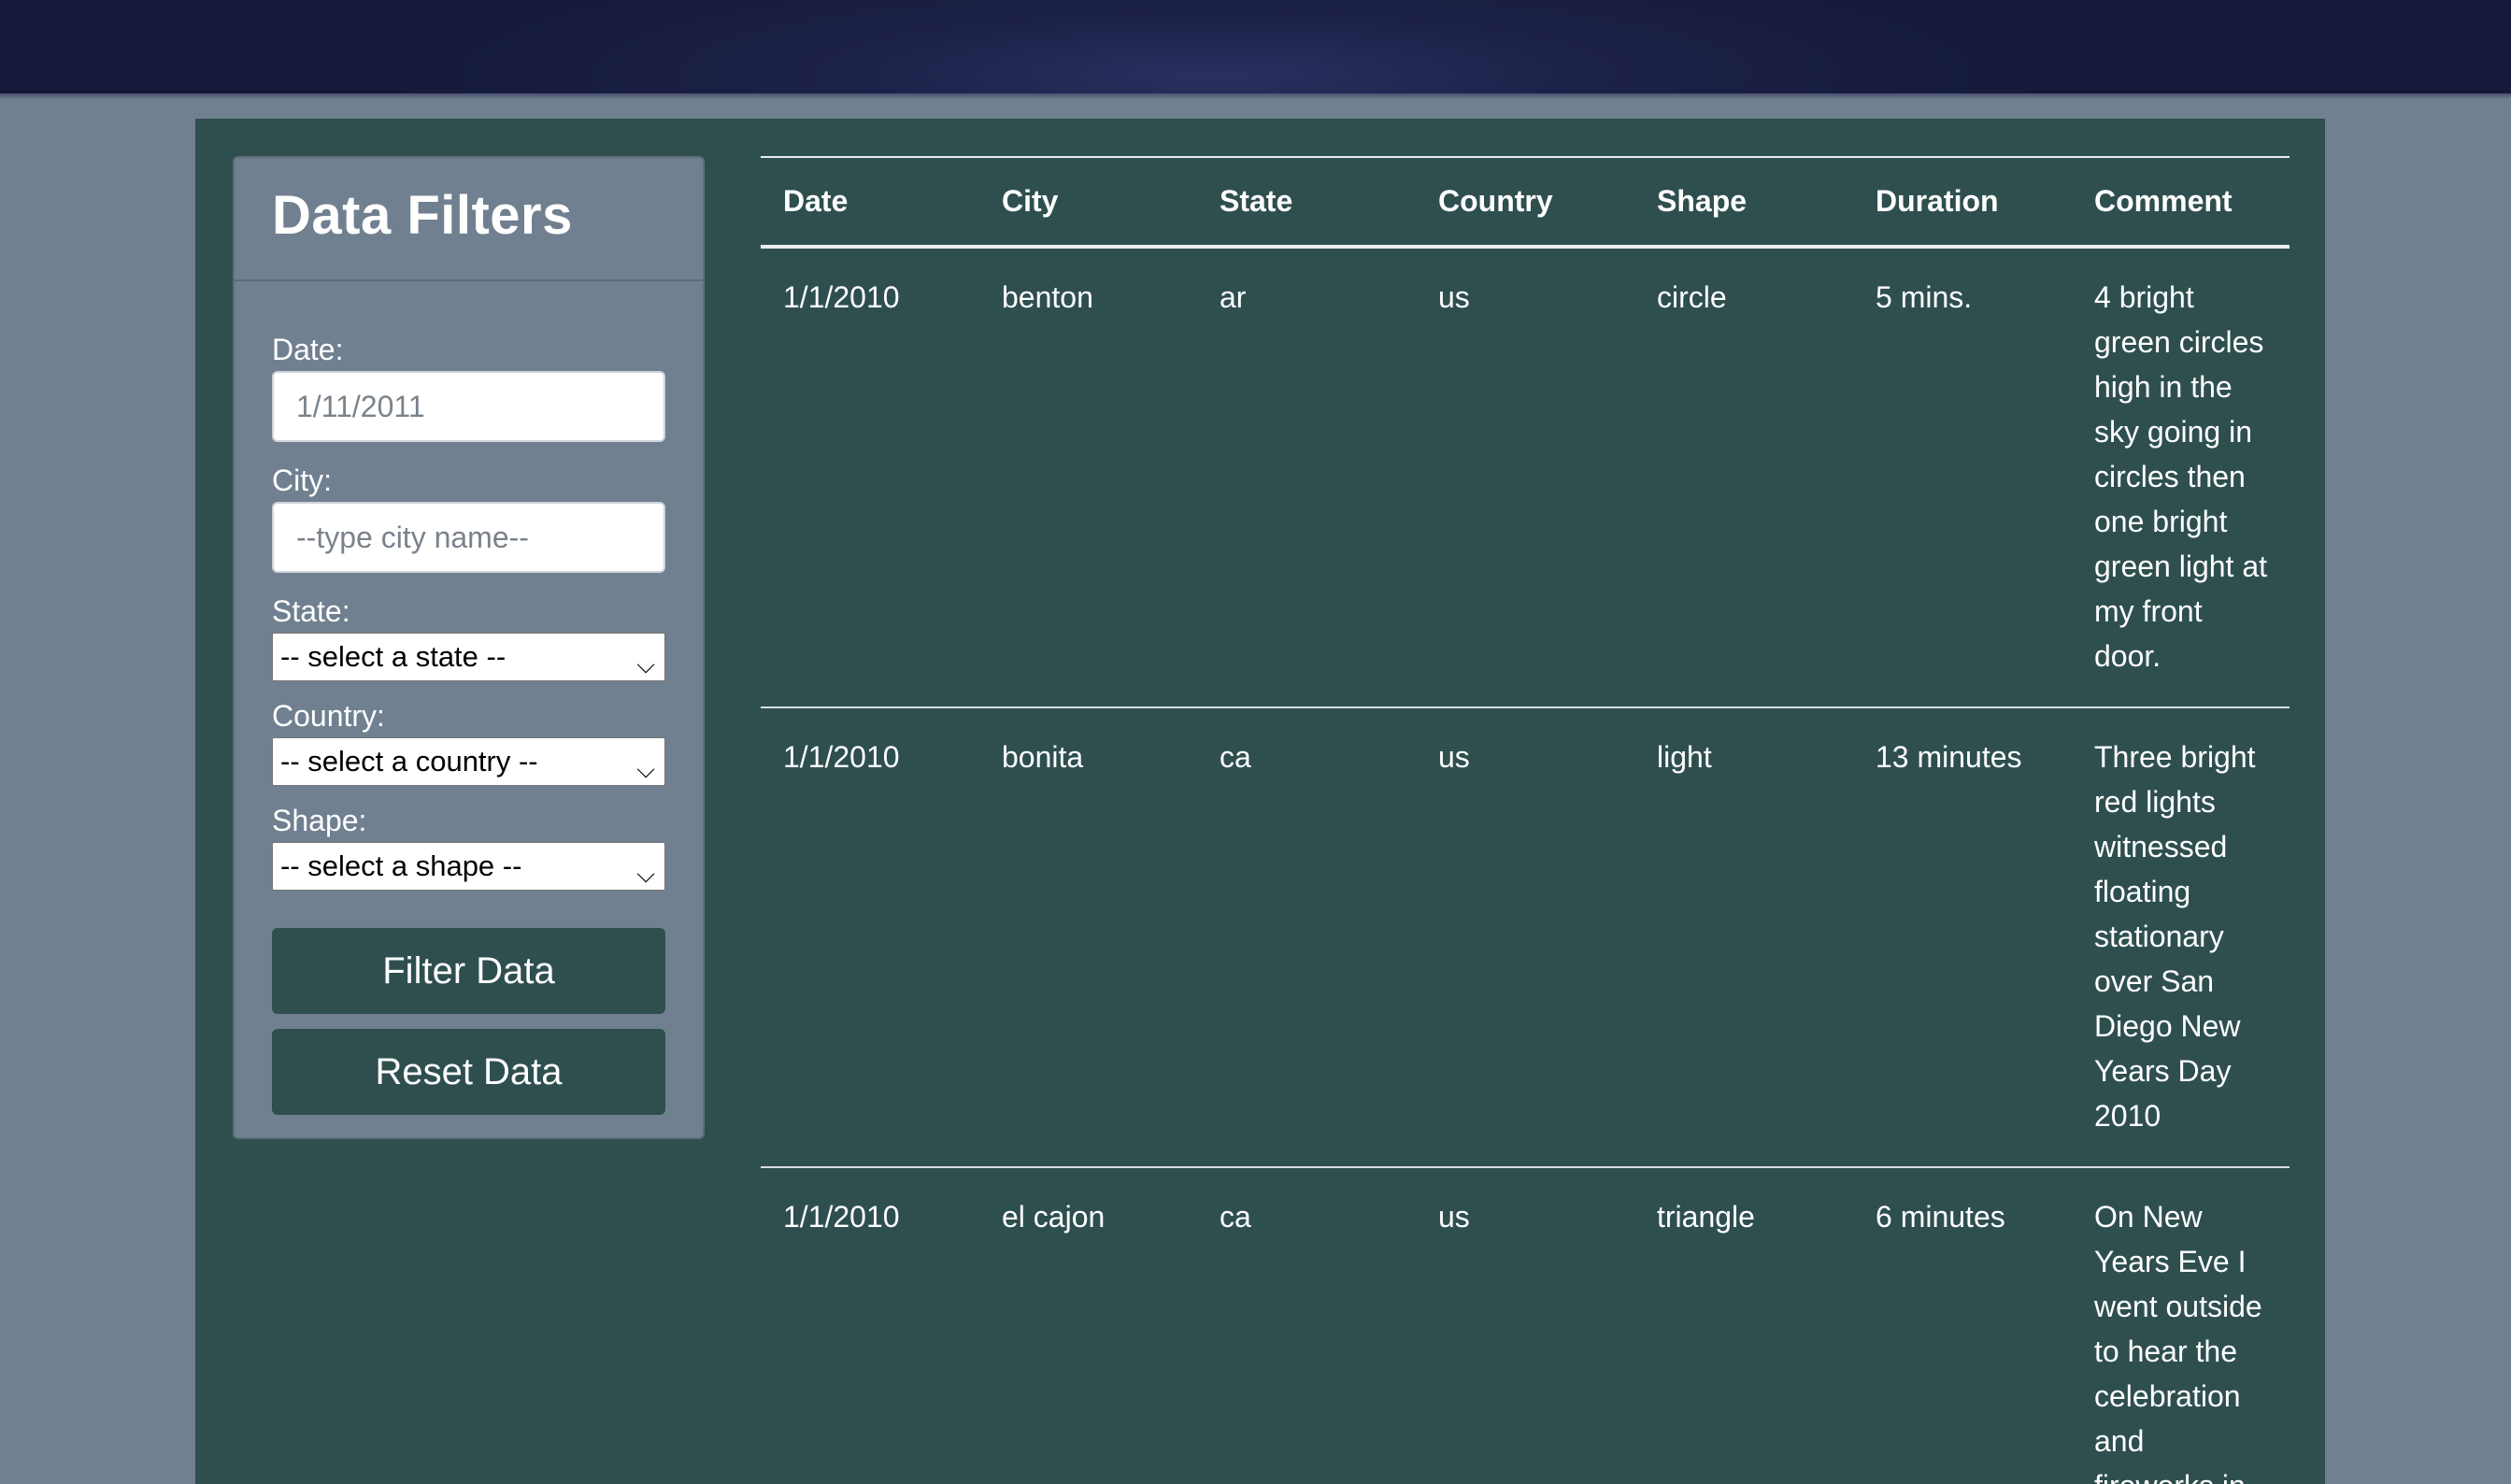  Describe the element at coordinates (1306, 477) in the screenshot. I see `cell-state: ar` at that location.